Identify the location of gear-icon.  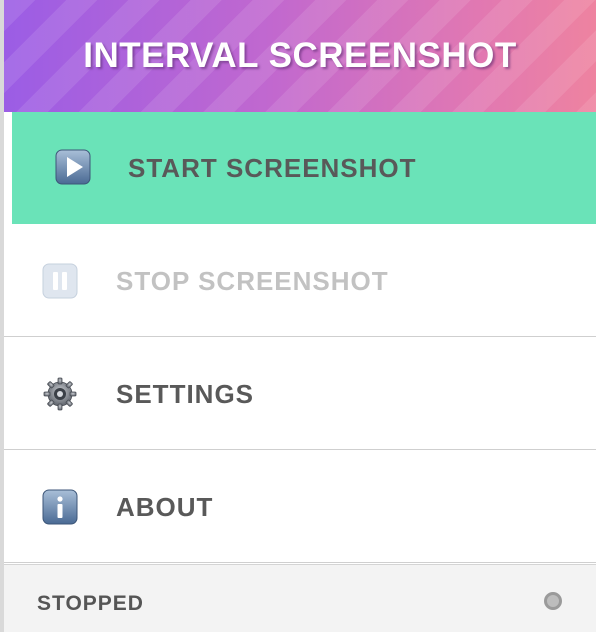
(60, 394).